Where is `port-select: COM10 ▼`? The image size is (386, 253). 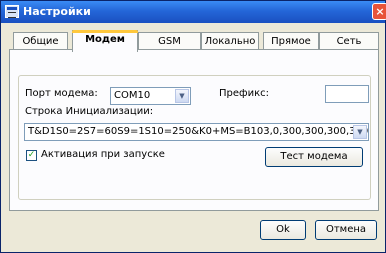 port-select: COM10 ▼ is located at coordinates (150, 96).